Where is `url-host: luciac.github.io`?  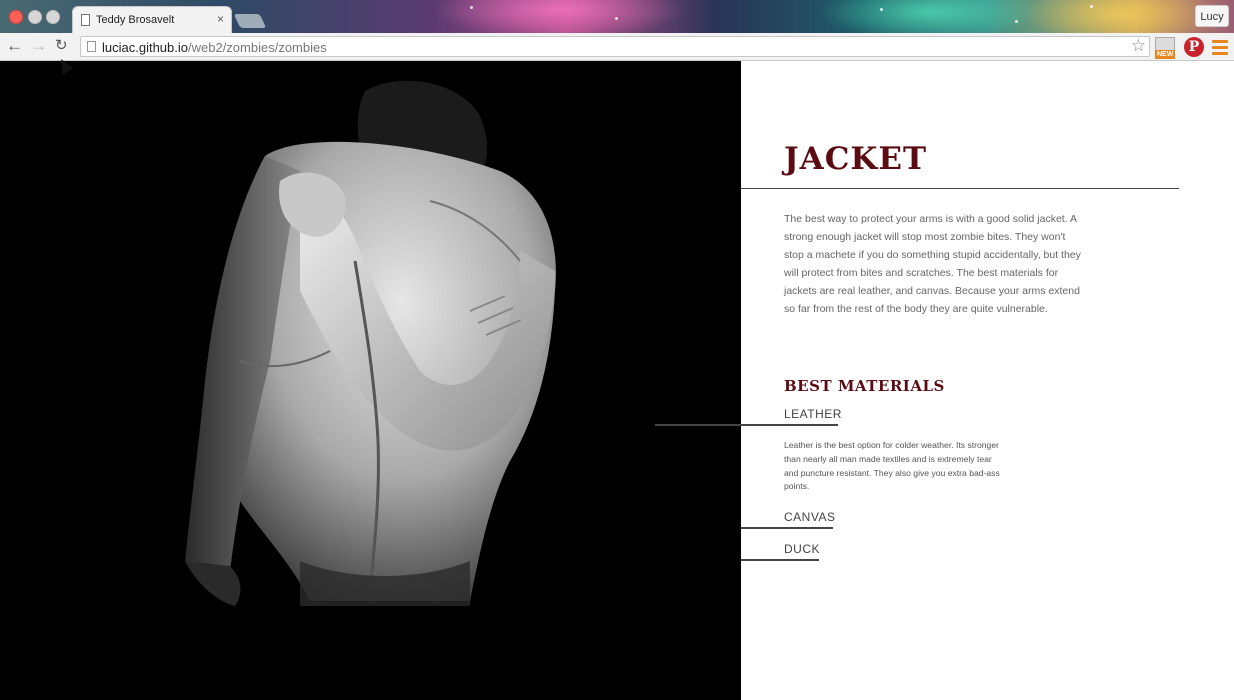
url-host: luciac.github.io is located at coordinates (145, 47).